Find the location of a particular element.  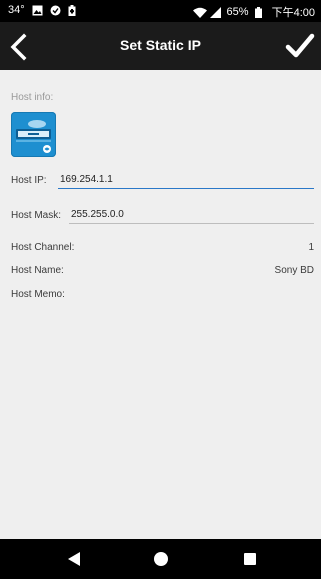

navigation-bar is located at coordinates (160, 559).